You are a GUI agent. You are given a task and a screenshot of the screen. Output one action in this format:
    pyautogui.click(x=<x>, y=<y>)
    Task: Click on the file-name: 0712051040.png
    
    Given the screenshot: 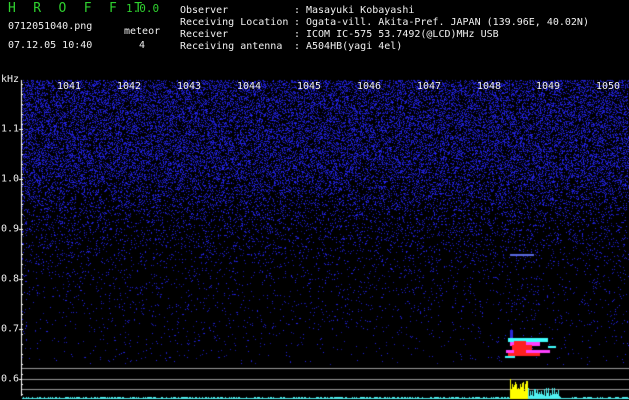 What is the action you would take?
    pyautogui.click(x=50, y=26)
    